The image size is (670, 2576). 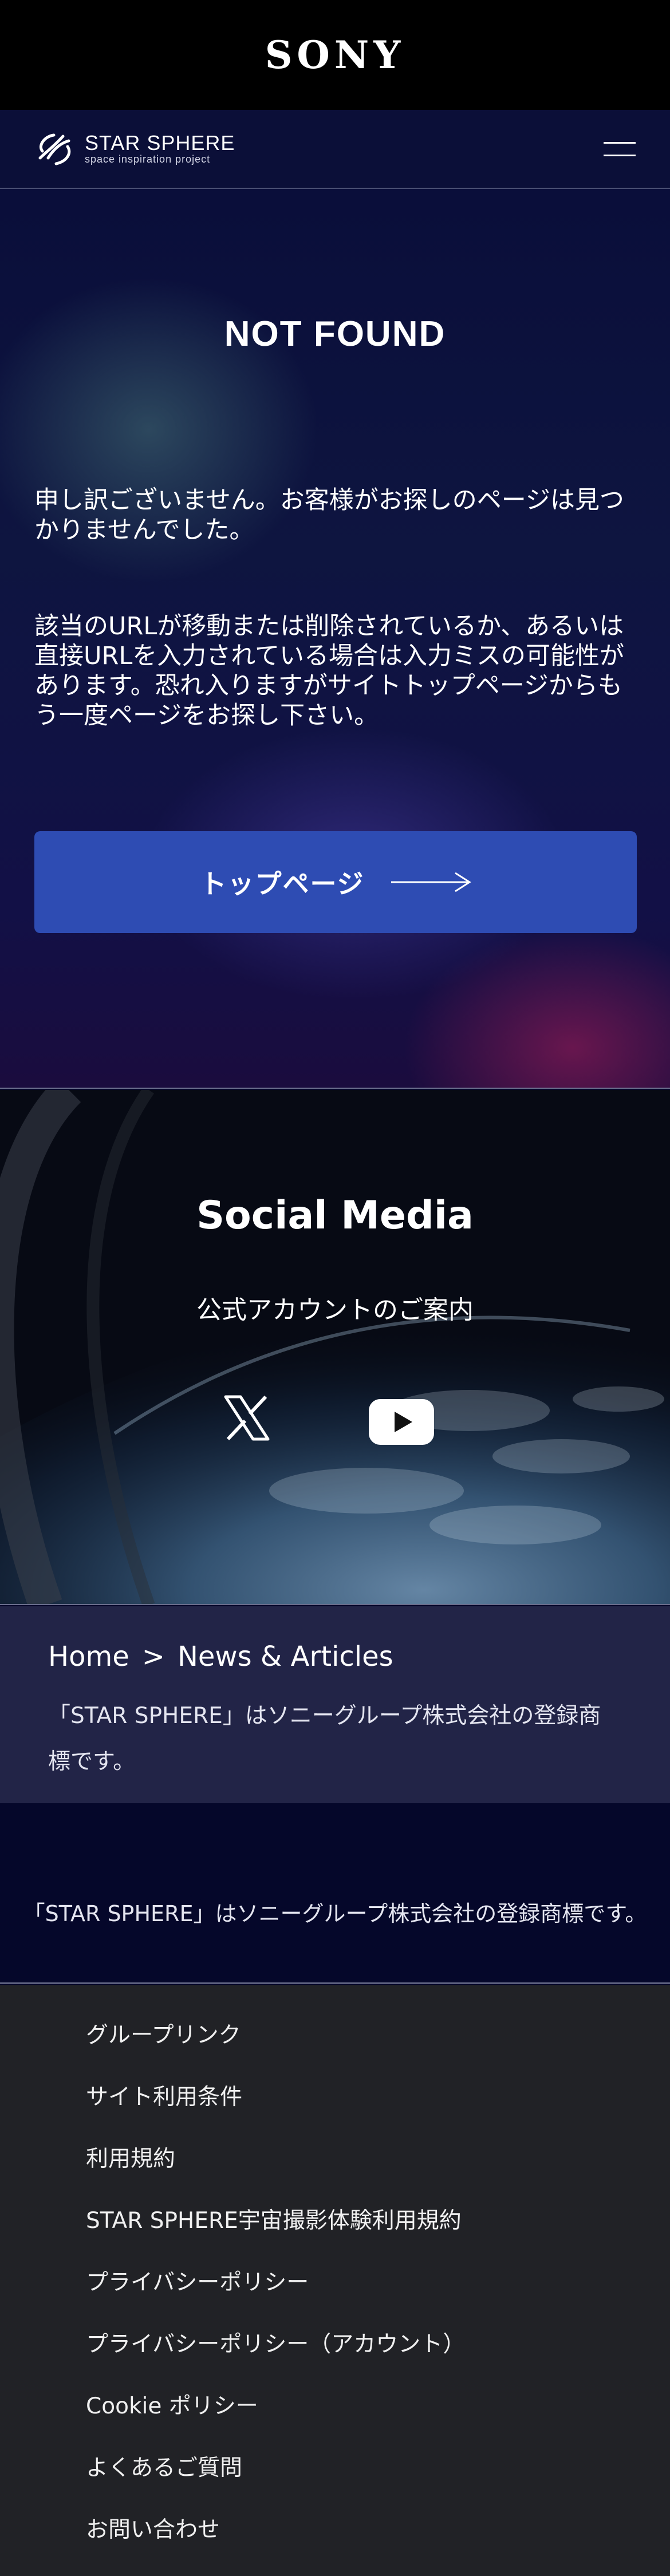 I want to click on footer-link-terms-of-use: 利用規約, so click(x=378, y=2172).